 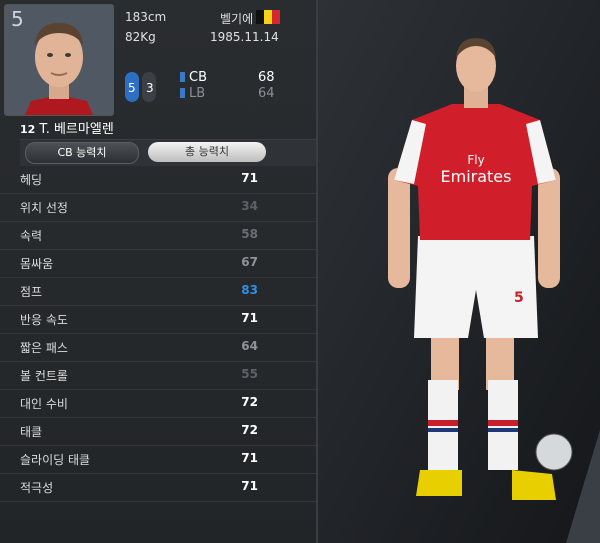 What do you see at coordinates (158, 292) in the screenshot?
I see `stat-row: 점프 83` at bounding box center [158, 292].